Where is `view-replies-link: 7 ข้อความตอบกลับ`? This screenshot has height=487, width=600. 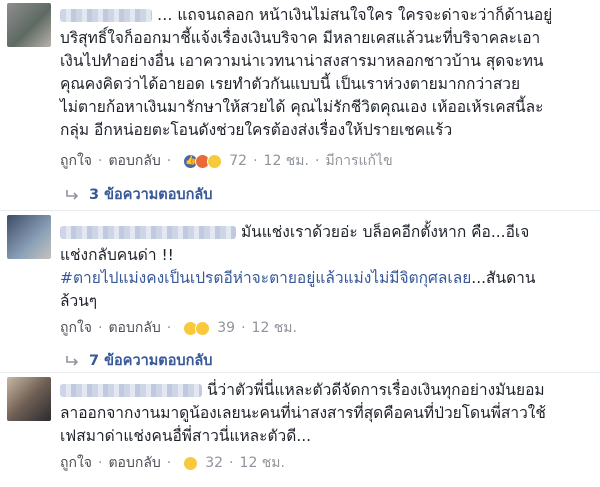 view-replies-link: 7 ข้อความตอบกลับ is located at coordinates (139, 360).